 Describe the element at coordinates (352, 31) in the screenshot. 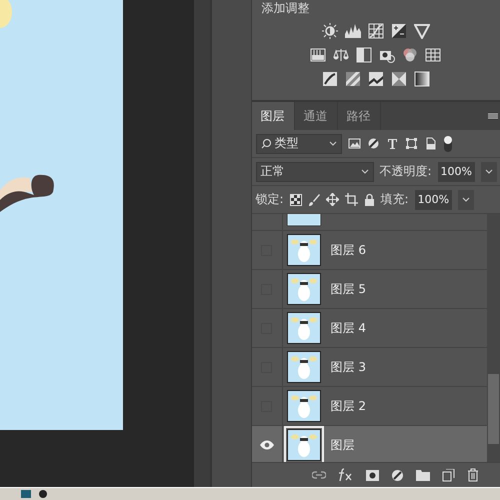

I see `histogram-icon` at that location.